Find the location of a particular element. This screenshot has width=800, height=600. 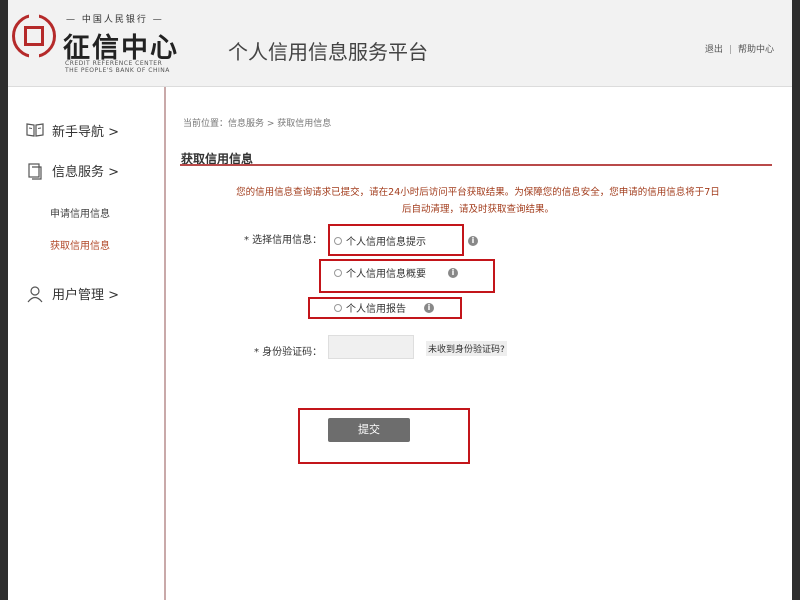

sidebar-item-user-management: 用户管理 > is located at coordinates (72, 293).